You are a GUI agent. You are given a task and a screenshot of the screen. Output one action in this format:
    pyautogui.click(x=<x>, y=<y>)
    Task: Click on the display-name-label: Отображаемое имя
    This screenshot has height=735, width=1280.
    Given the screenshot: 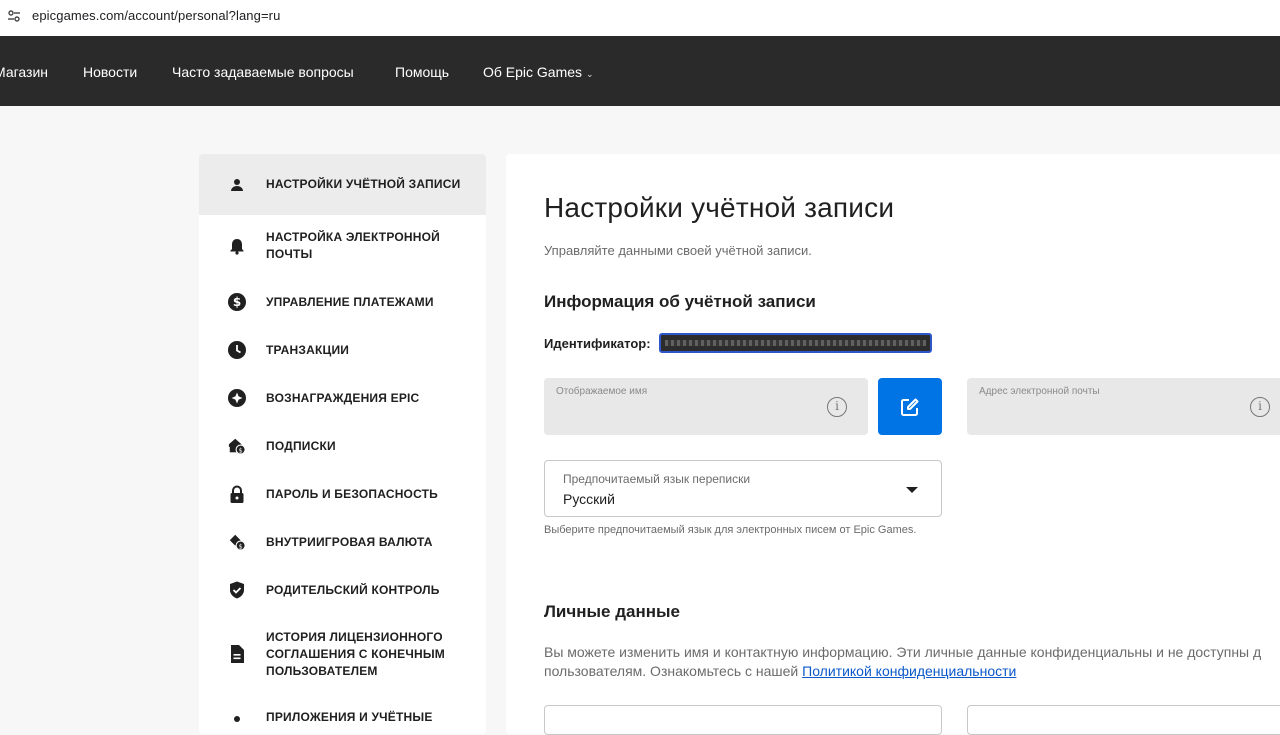 What is the action you would take?
    pyautogui.click(x=602, y=391)
    